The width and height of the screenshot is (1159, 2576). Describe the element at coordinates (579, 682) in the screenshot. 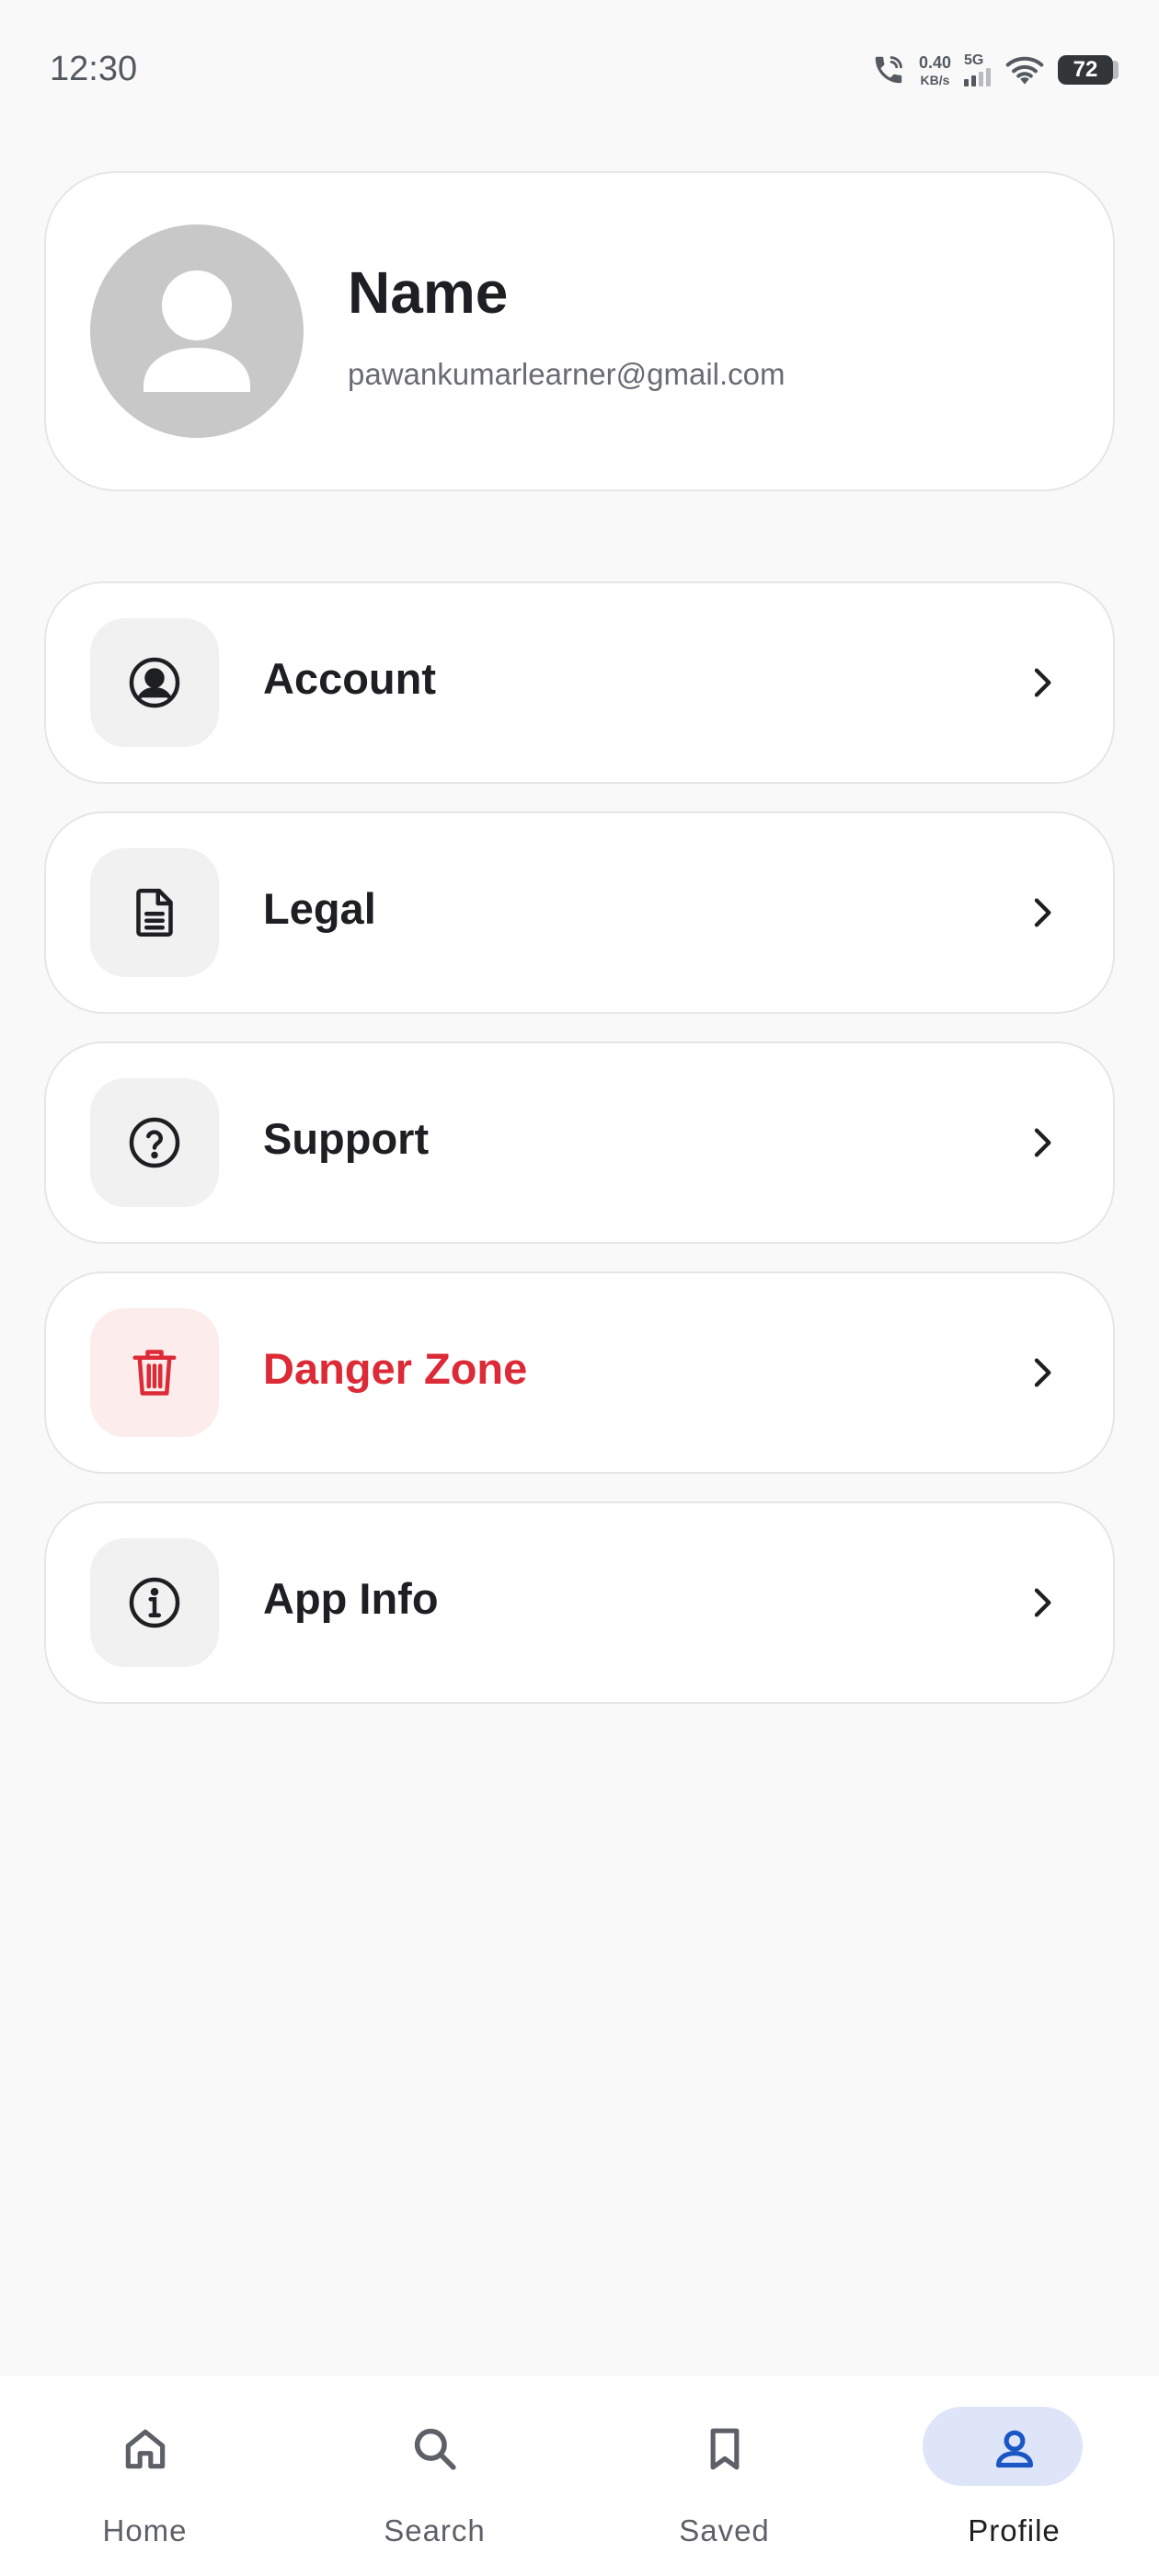

I see `menu-item-account: Account` at that location.